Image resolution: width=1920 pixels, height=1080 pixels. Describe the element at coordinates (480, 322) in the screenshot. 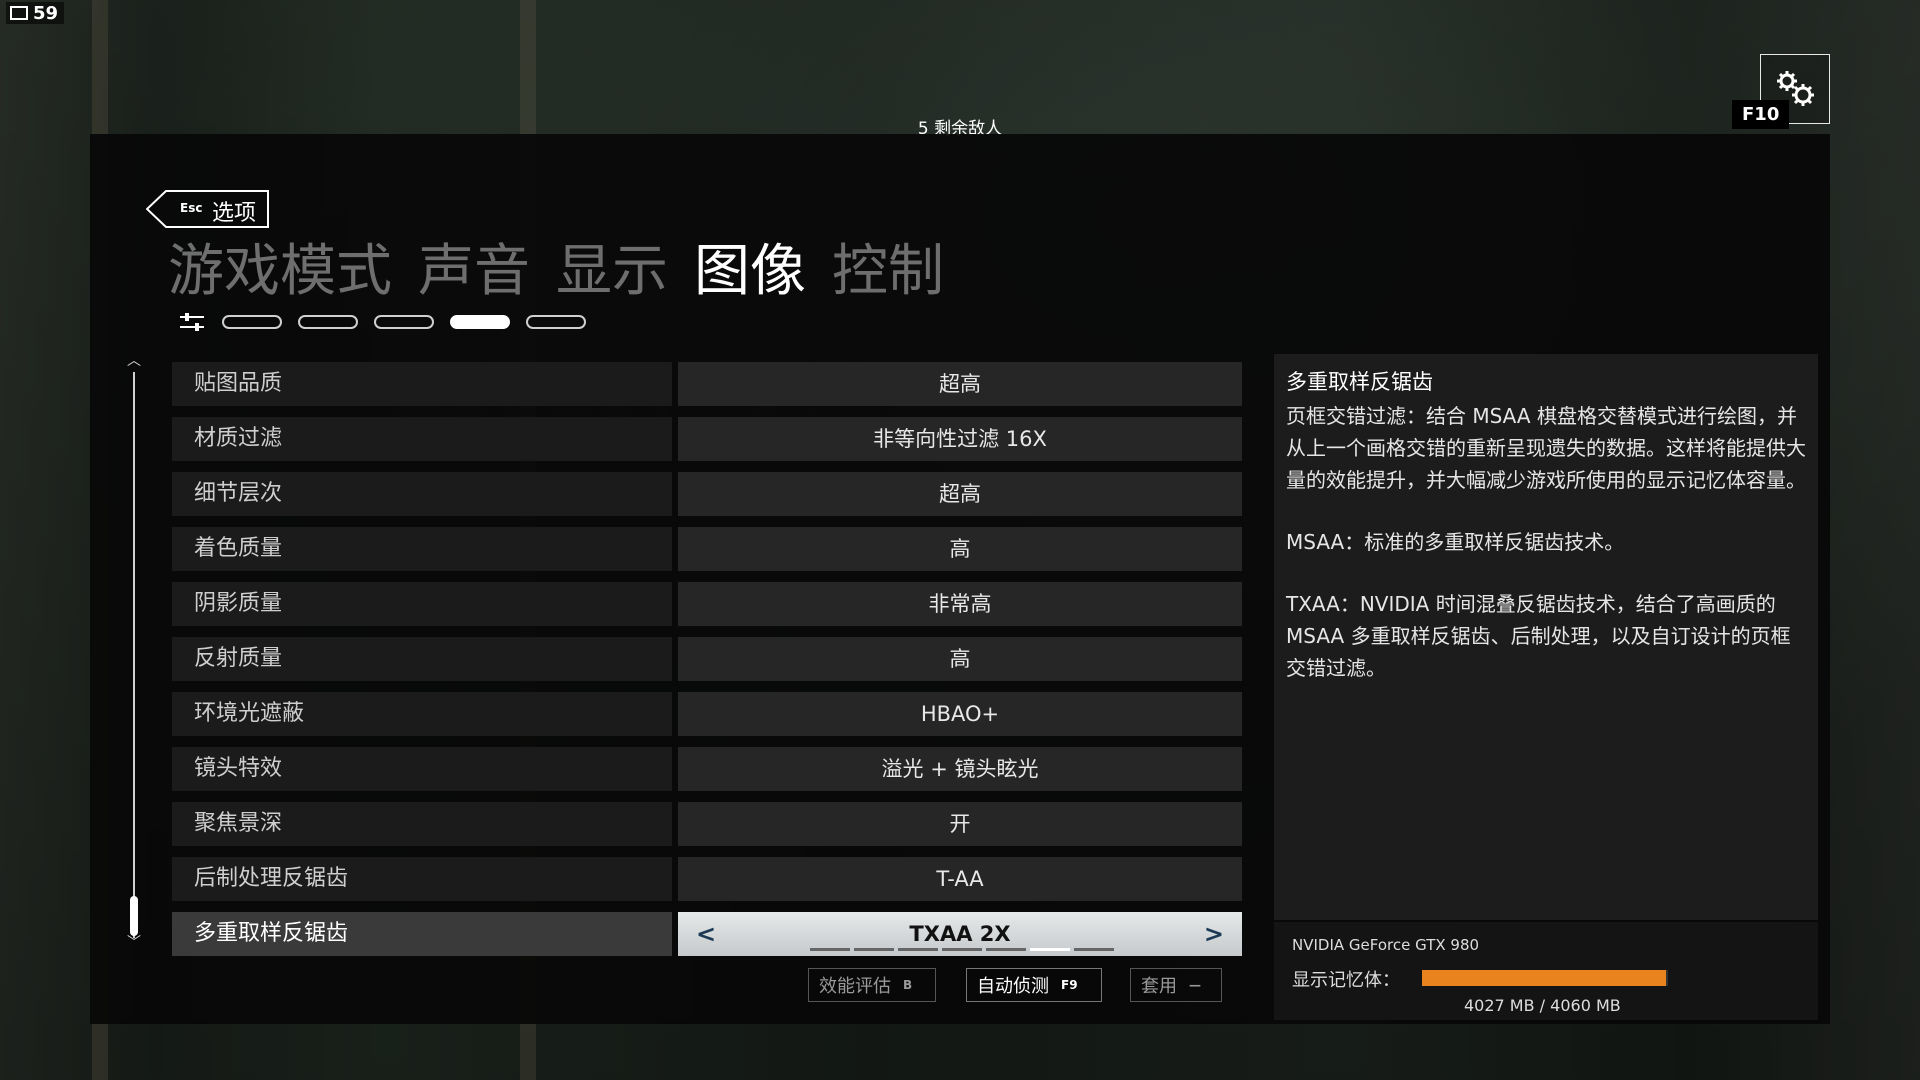

I see `pager-pip-graphics` at that location.